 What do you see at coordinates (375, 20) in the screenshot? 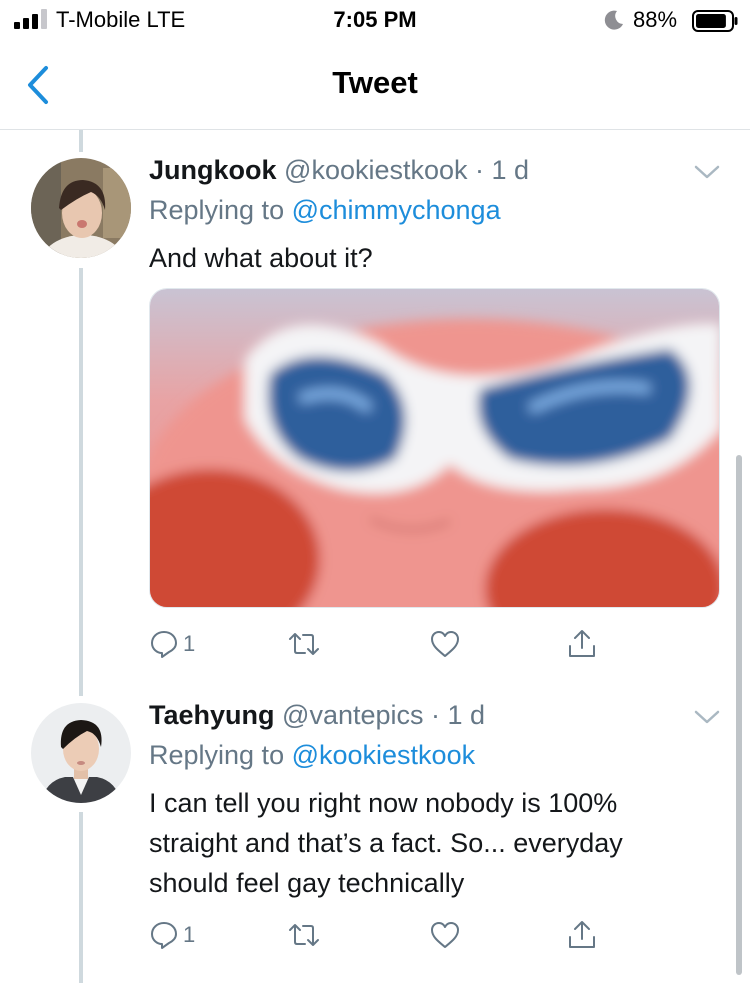
I see `status-bar: T-Mobile LTE 7:05 PM 88%` at bounding box center [375, 20].